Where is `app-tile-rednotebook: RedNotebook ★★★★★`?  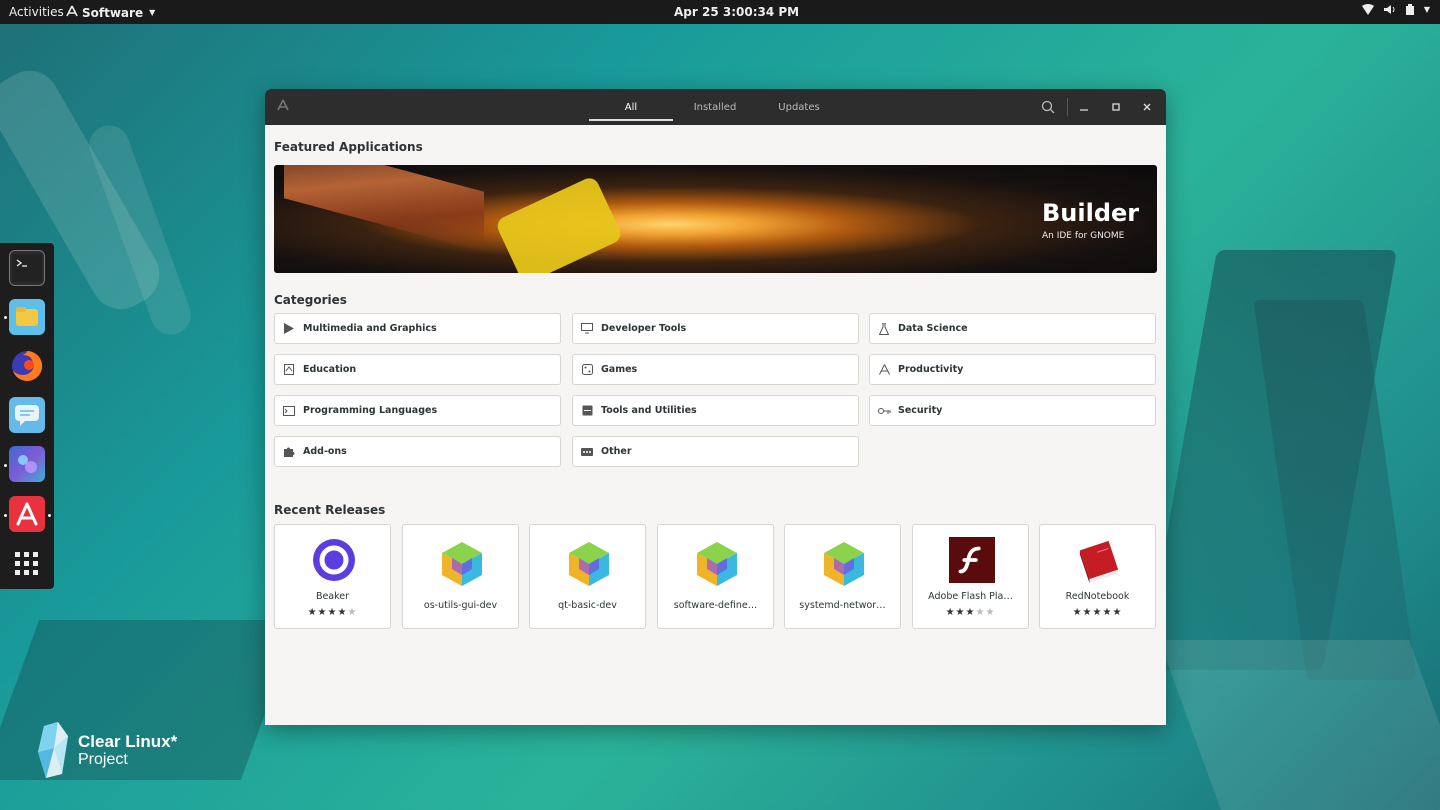 app-tile-rednotebook: RedNotebook ★★★★★ is located at coordinates (1097, 576).